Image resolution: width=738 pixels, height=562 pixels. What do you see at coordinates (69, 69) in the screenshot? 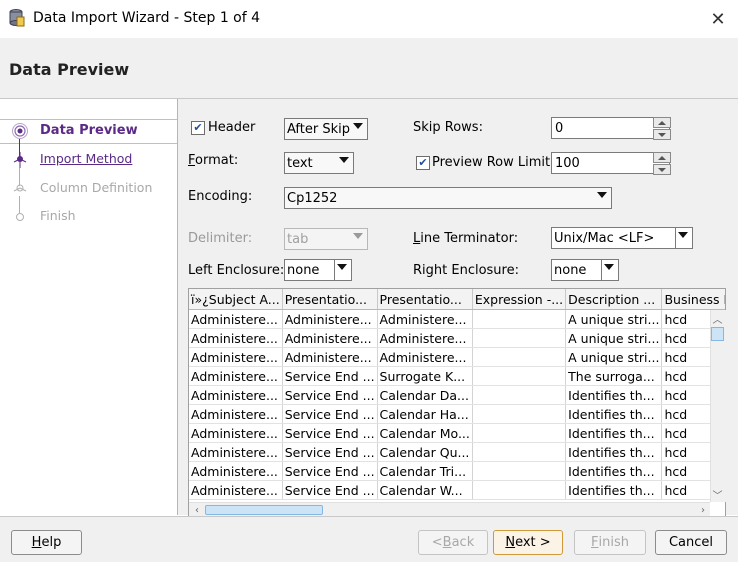
I see `page-title: Data Preview` at bounding box center [69, 69].